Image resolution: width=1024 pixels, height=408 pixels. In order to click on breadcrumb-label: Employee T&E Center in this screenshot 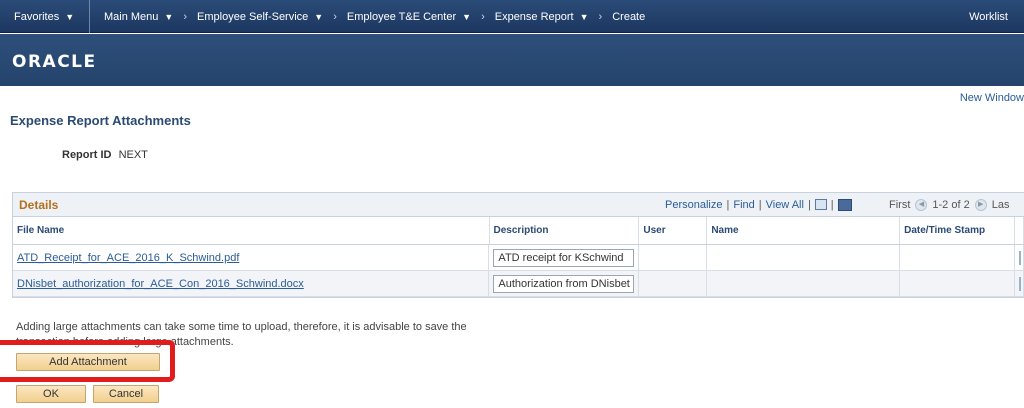, I will do `click(401, 16)`.